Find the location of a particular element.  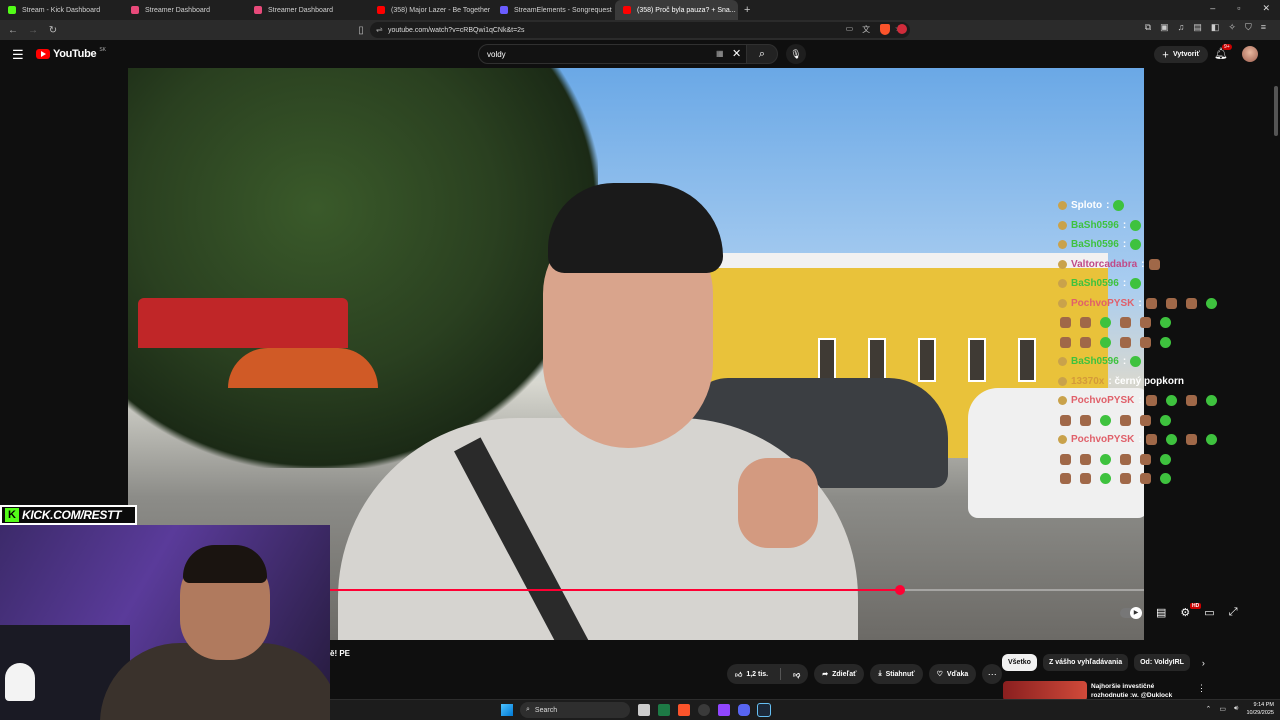

brave-icon is located at coordinates (684, 710).